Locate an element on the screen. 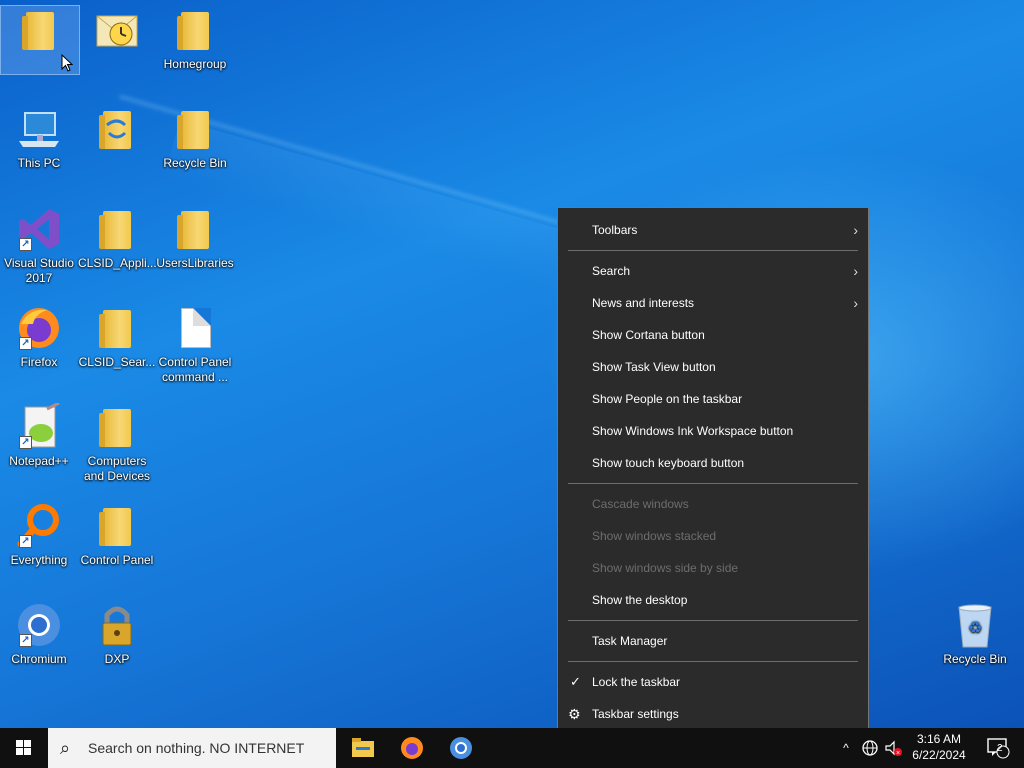 The height and width of the screenshot is (768, 1024). icon-label: Control Panel is located at coordinates (117, 560).